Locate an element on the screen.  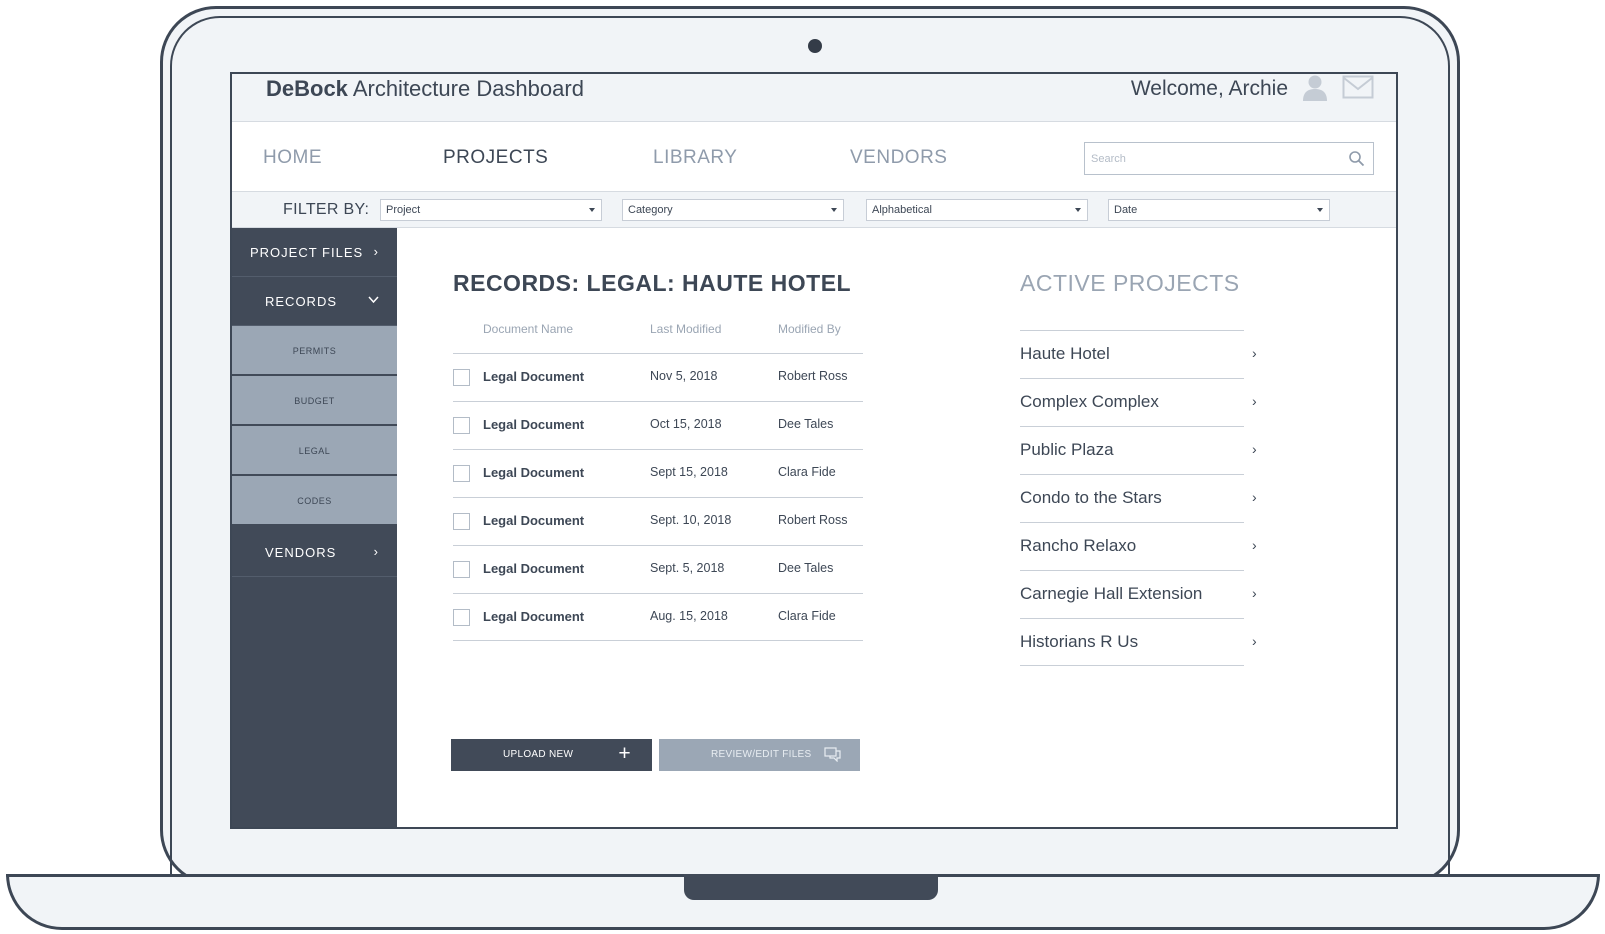
nav-vendors: VENDORS is located at coordinates (898, 158).